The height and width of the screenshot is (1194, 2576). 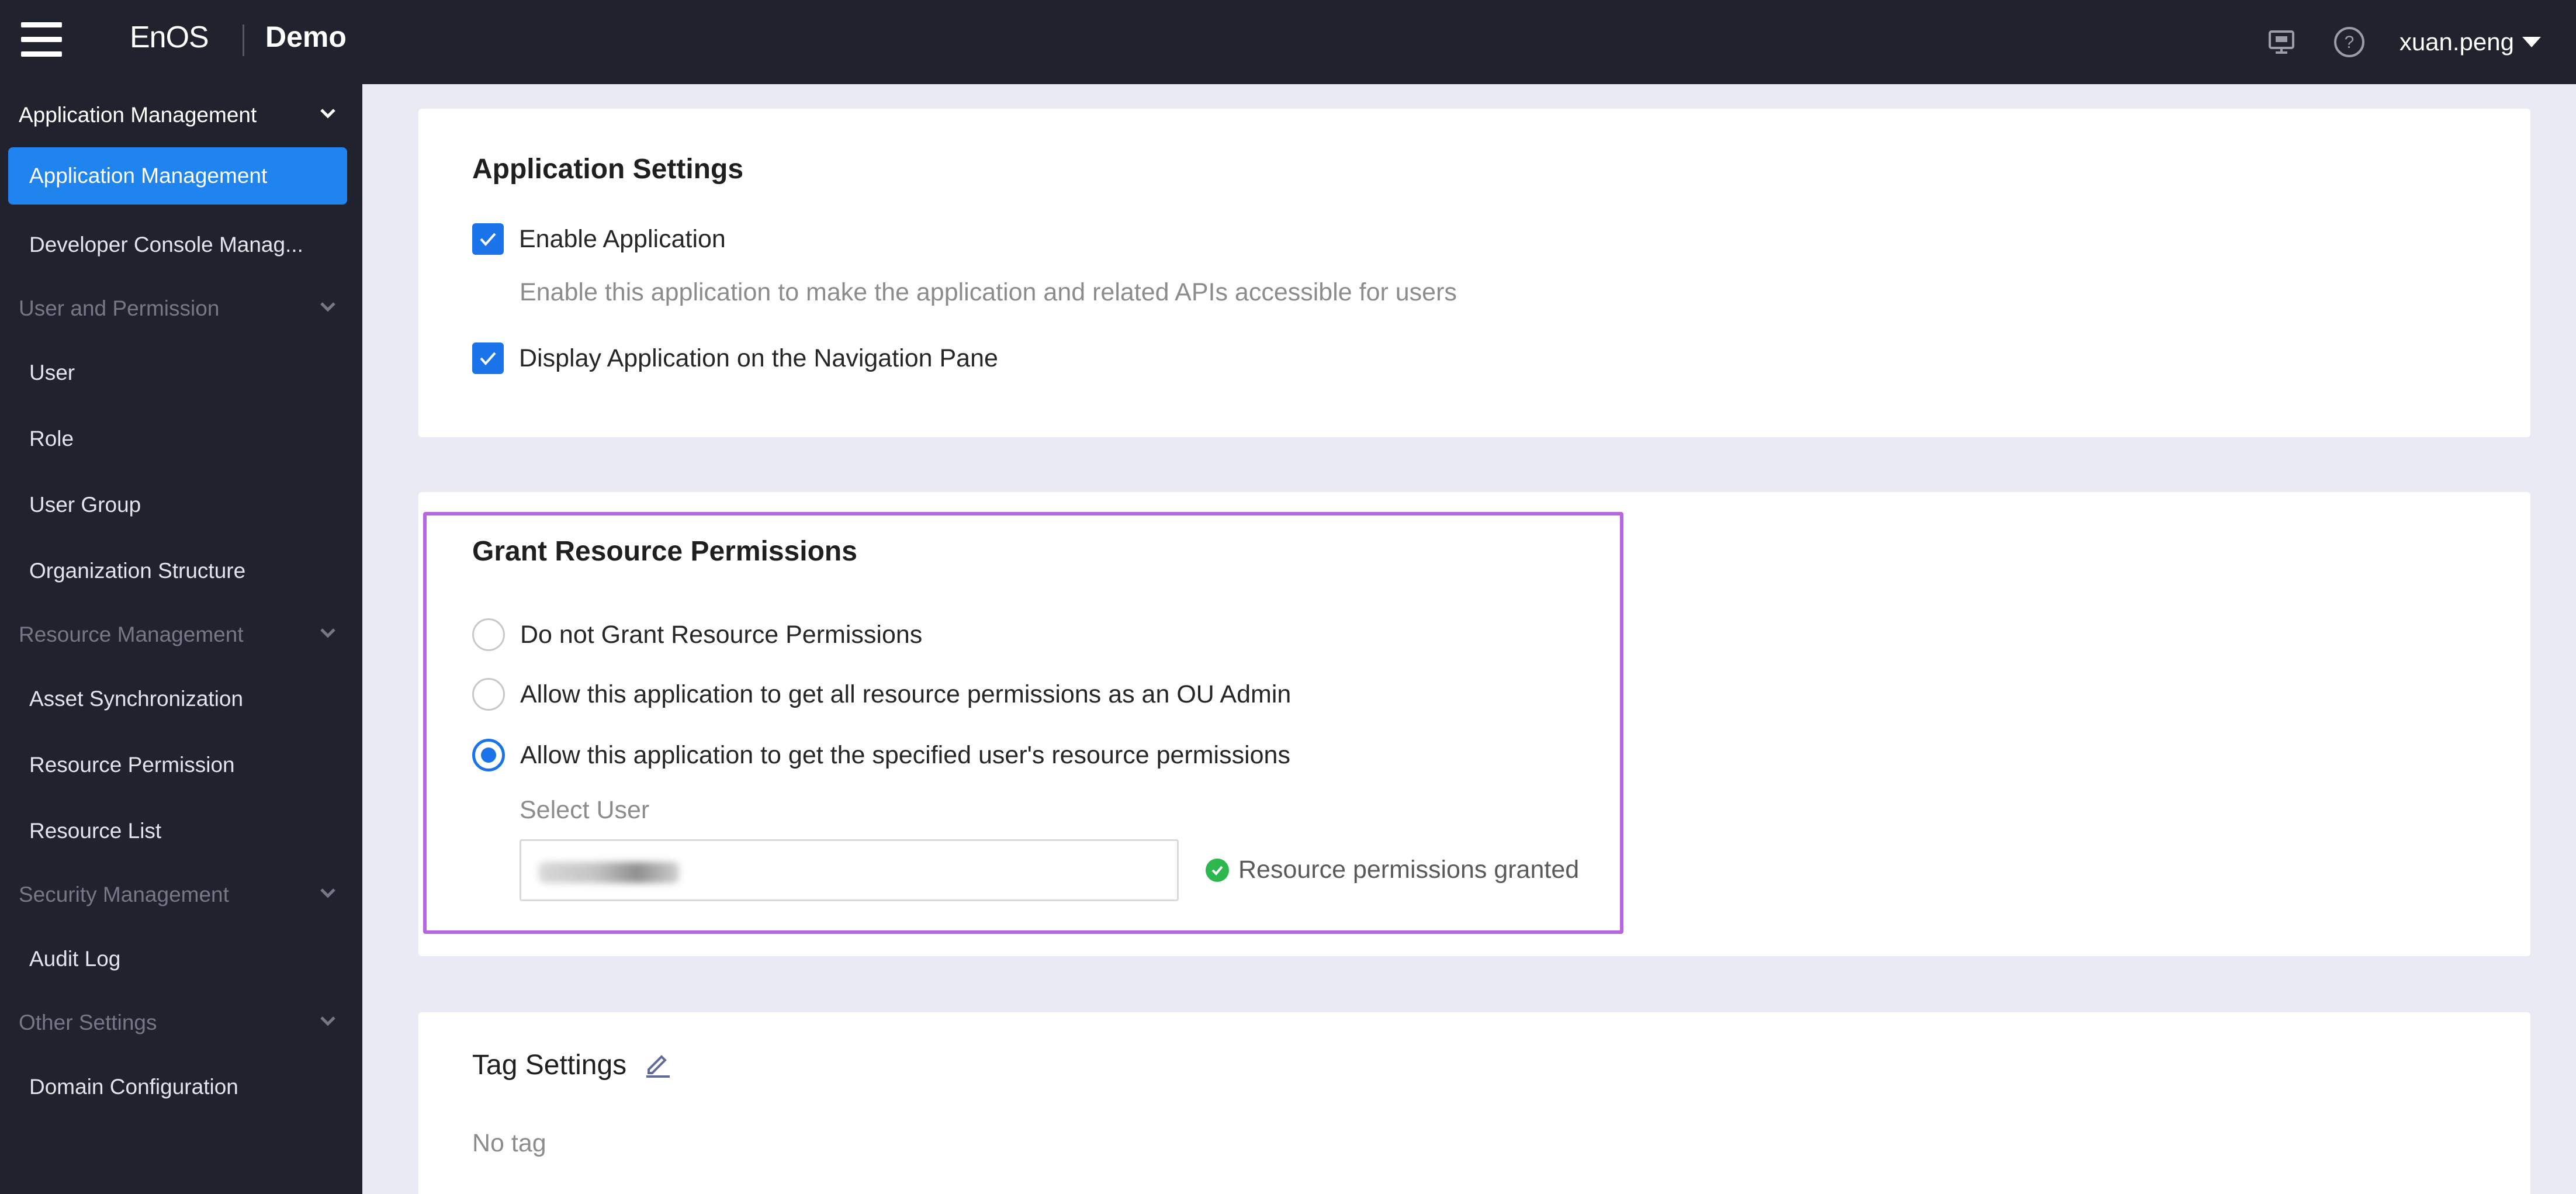 What do you see at coordinates (96, 830) in the screenshot?
I see `sidebar-item-label: Resource List` at bounding box center [96, 830].